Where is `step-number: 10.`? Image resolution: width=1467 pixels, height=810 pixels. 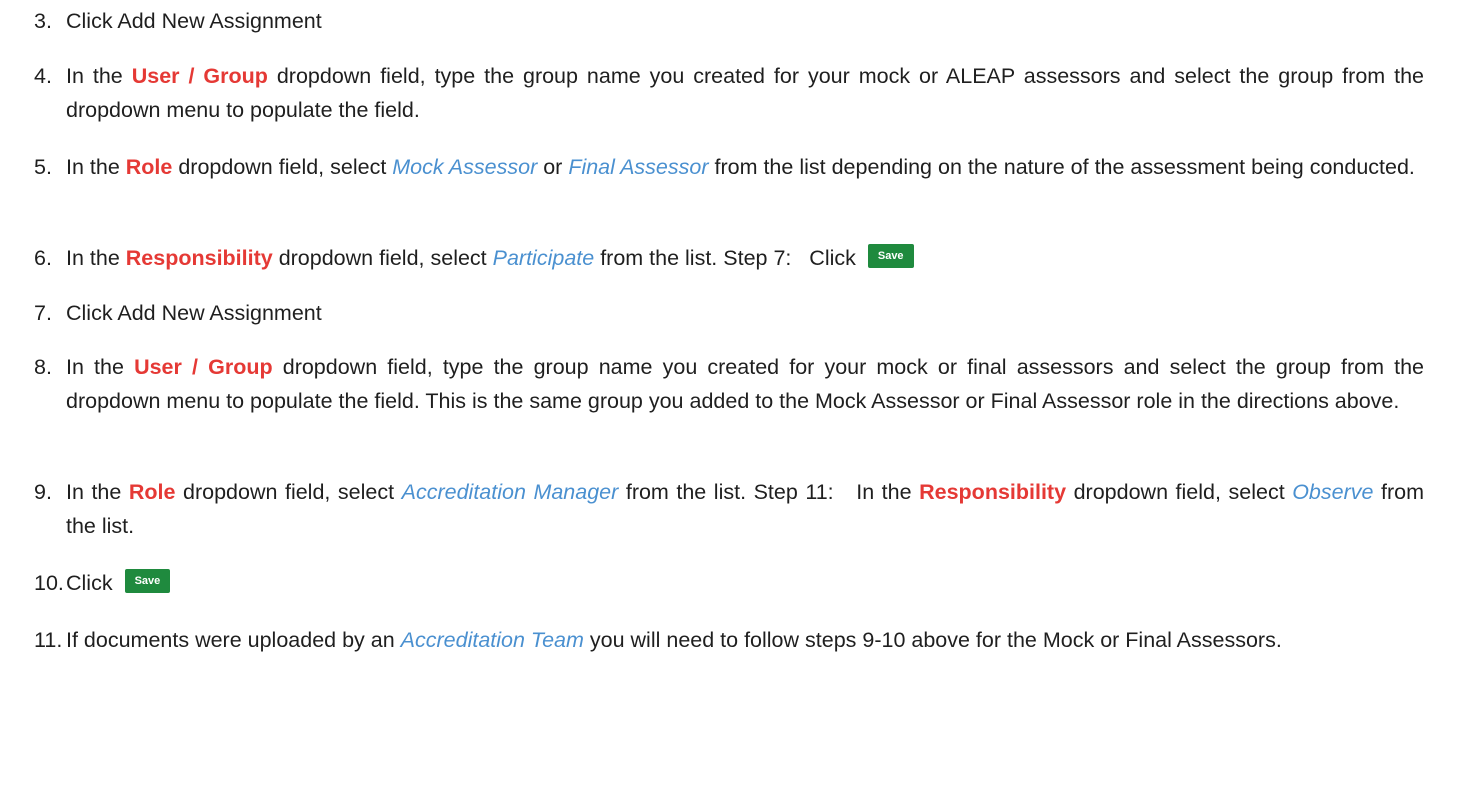
step-number: 10. is located at coordinates (49, 583).